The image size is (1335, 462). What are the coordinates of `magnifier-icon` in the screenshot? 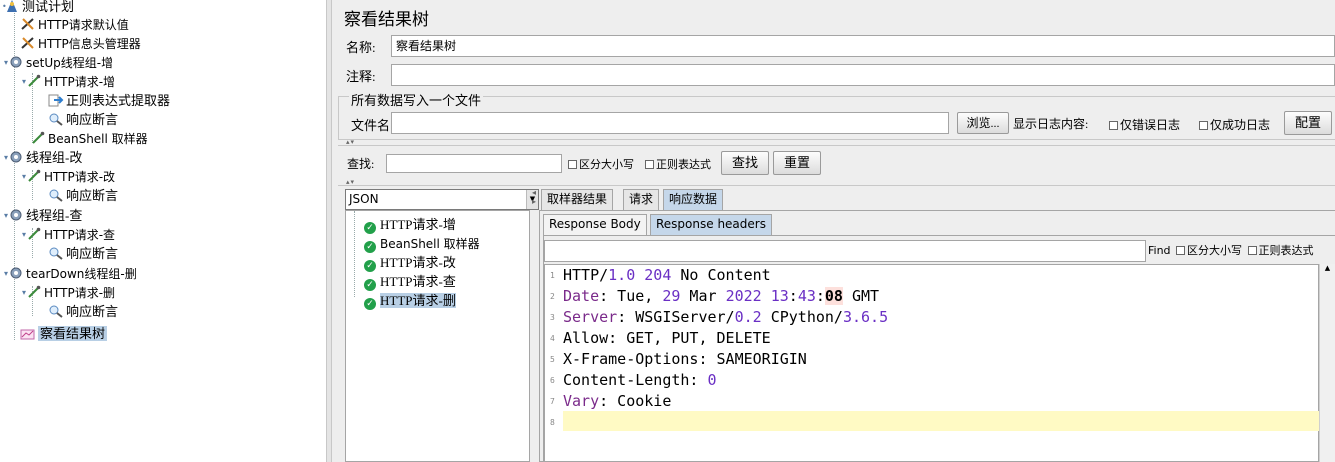 It's located at (56, 195).